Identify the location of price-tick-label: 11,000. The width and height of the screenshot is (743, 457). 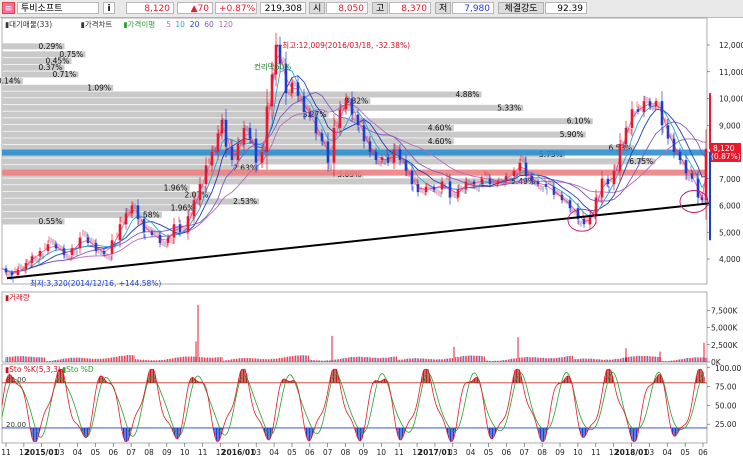
(731, 72).